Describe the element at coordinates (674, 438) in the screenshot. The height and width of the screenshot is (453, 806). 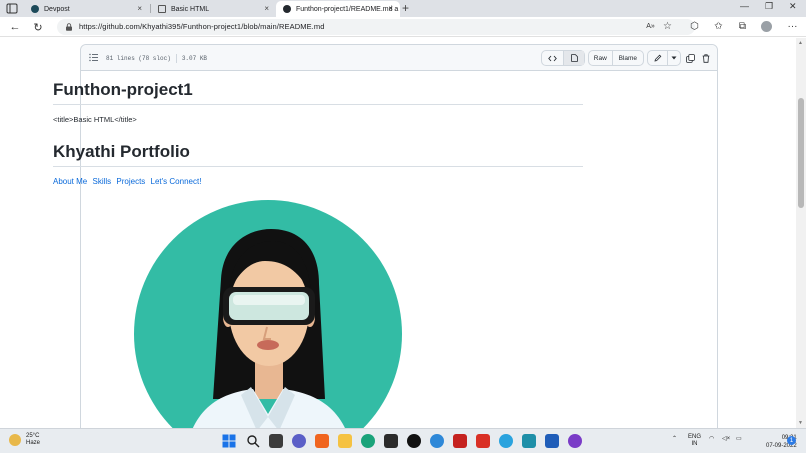
I see `show-hidden-icons-icon: ⌃` at that location.